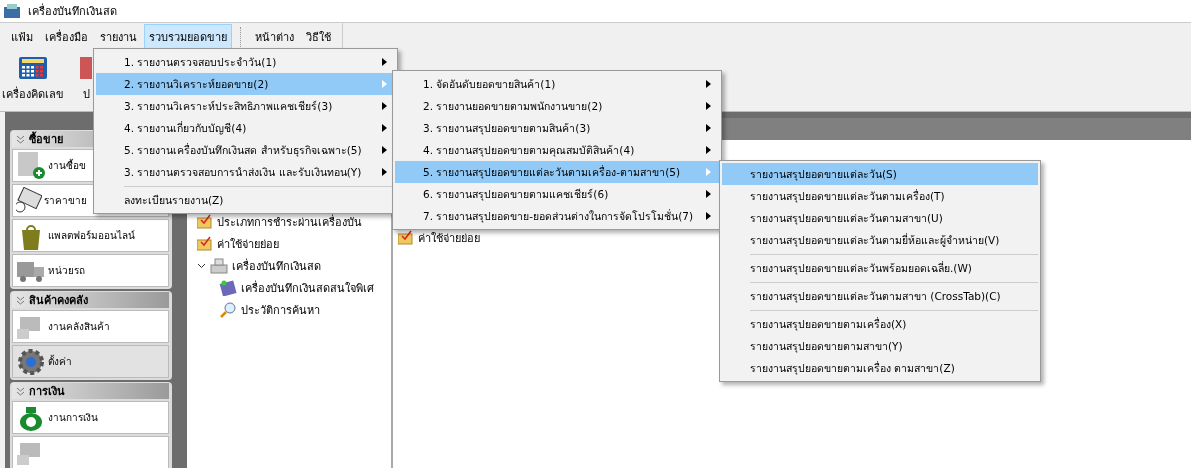 Image resolution: width=1191 pixels, height=468 pixels. I want to click on menu-item: หน้าต่าง, so click(274, 36).